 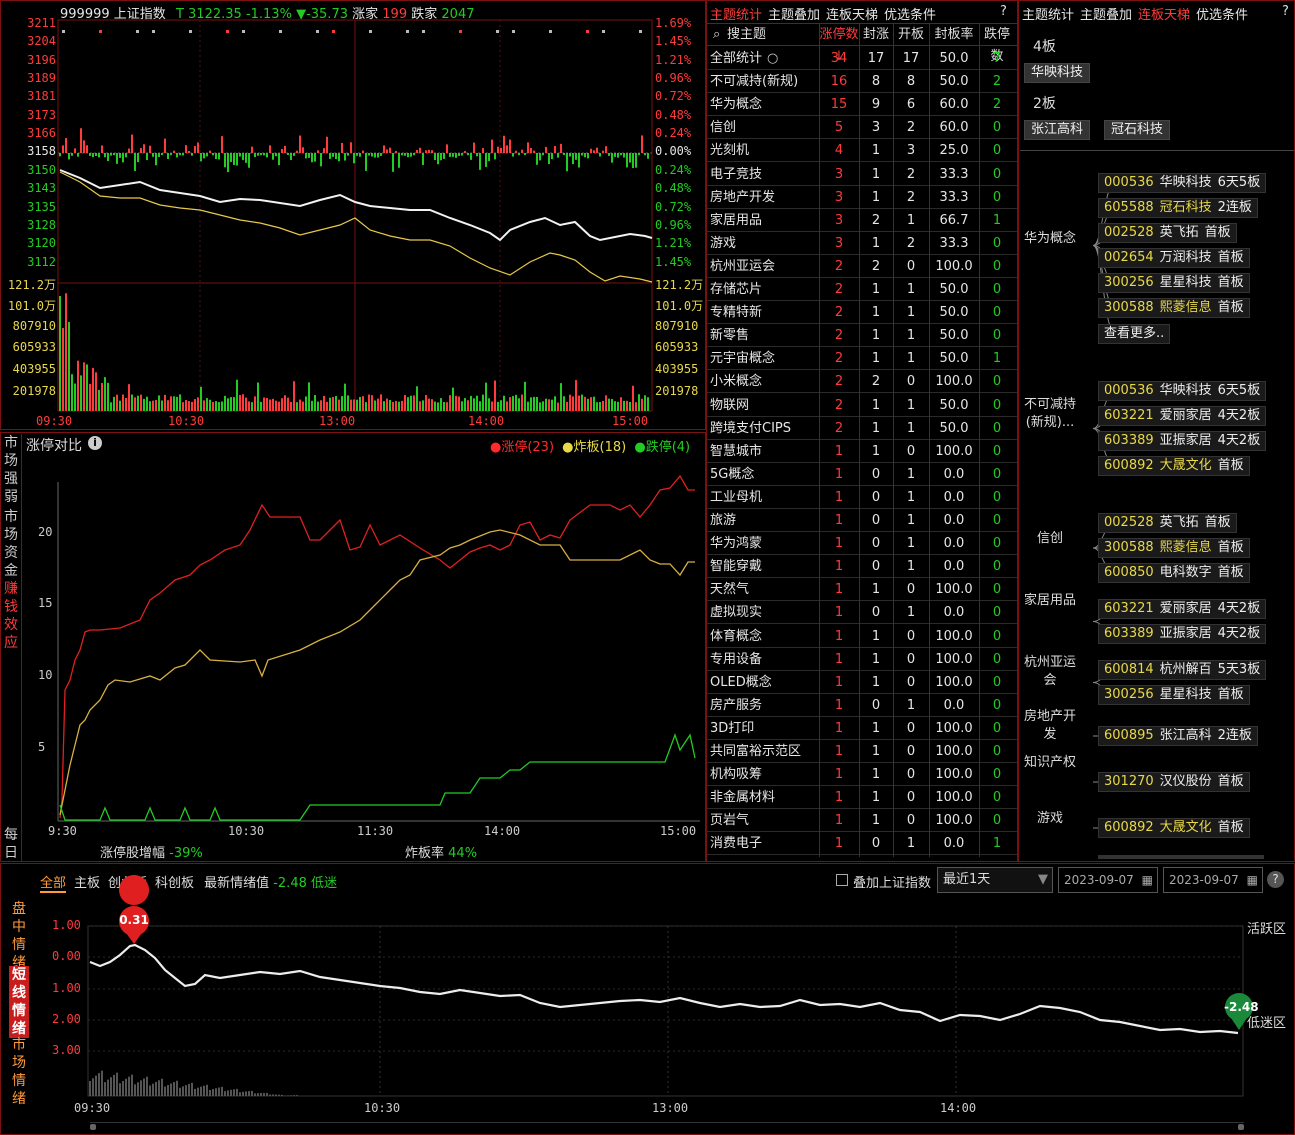 I want to click on ladder-group-name: 杭州亚运会, so click(x=1050, y=672).